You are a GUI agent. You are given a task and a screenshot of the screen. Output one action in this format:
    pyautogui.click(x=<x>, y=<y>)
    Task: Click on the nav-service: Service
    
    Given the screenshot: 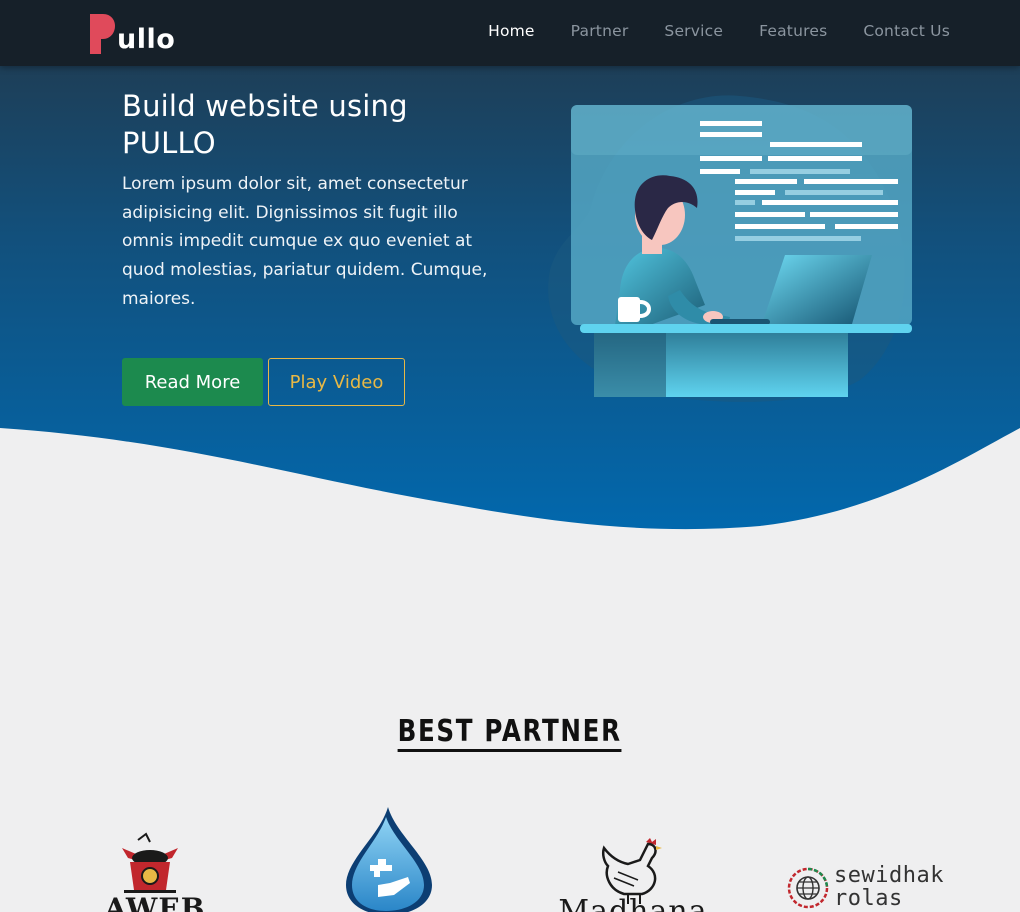 What is the action you would take?
    pyautogui.click(x=693, y=31)
    